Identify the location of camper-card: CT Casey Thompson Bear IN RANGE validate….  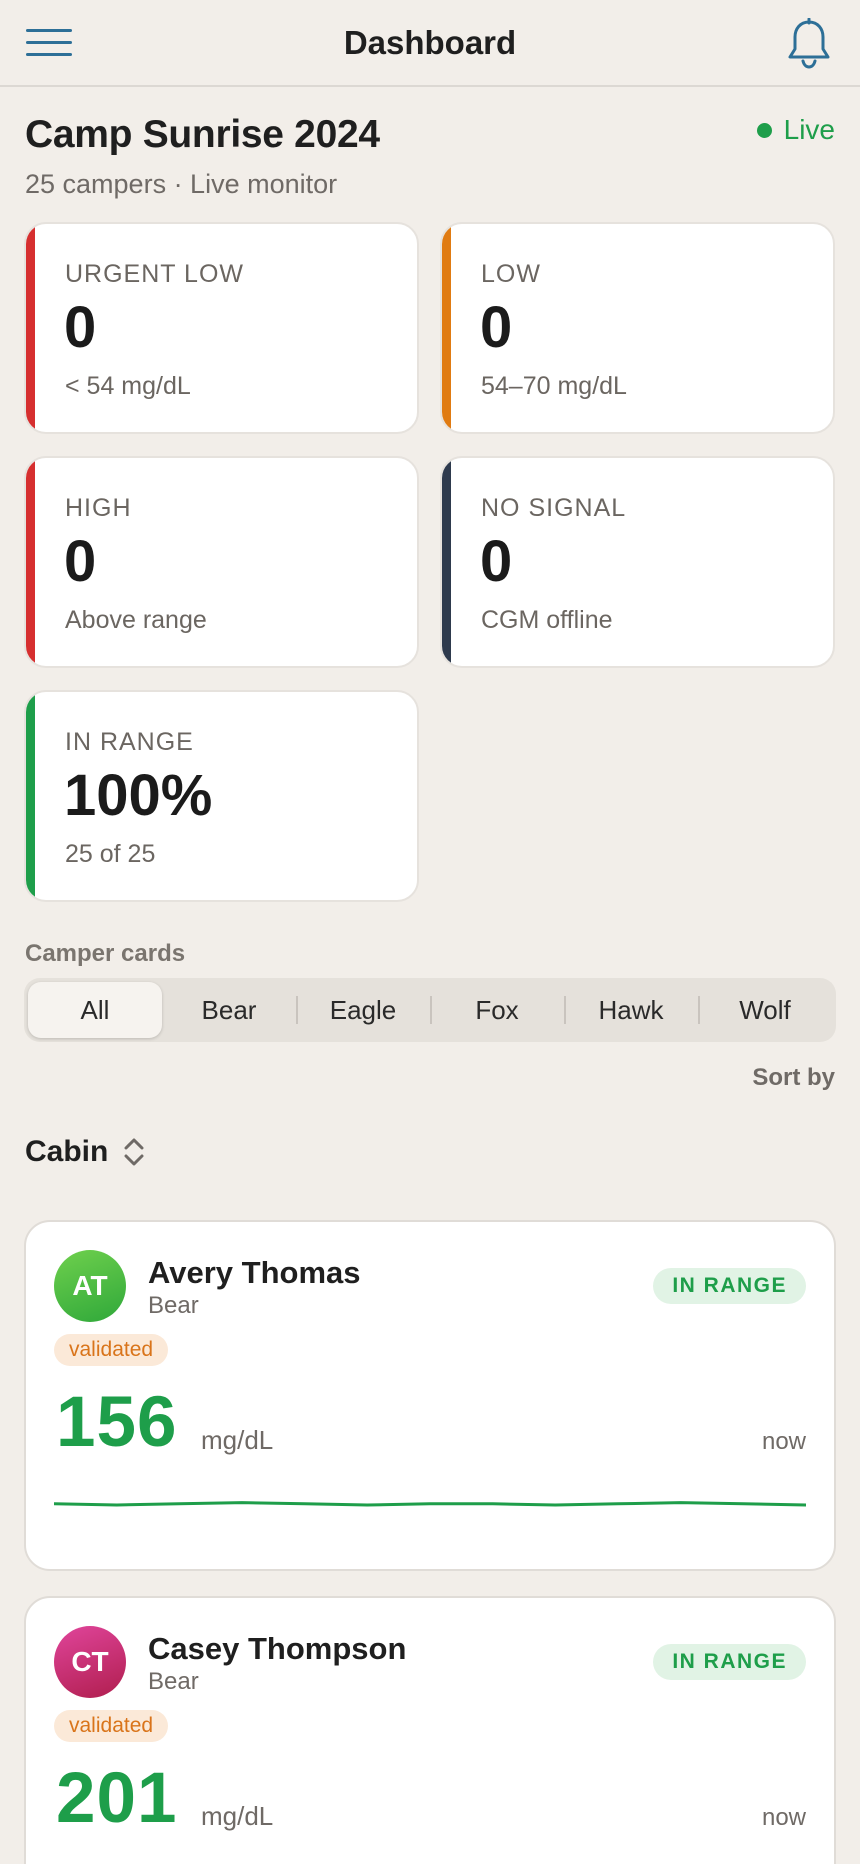
(430, 1730).